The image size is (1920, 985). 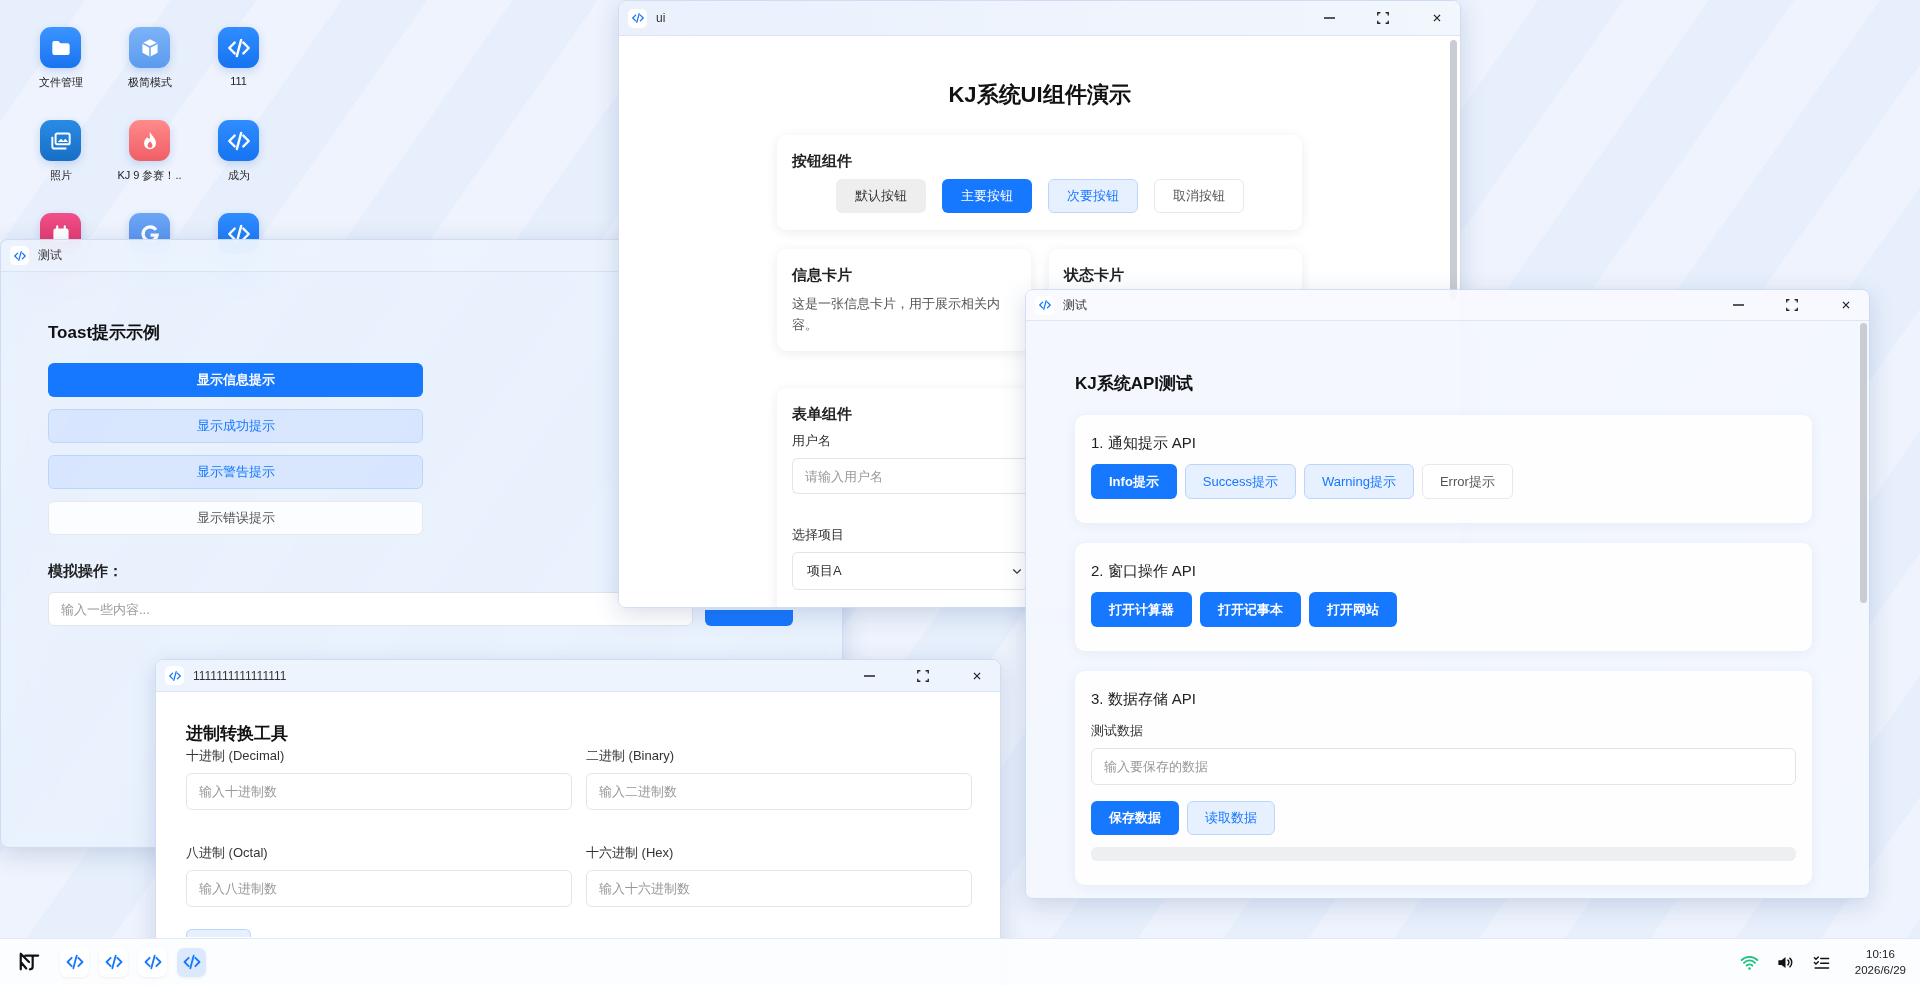 What do you see at coordinates (104, 333) in the screenshot?
I see `section-heading: Toast提示示例` at bounding box center [104, 333].